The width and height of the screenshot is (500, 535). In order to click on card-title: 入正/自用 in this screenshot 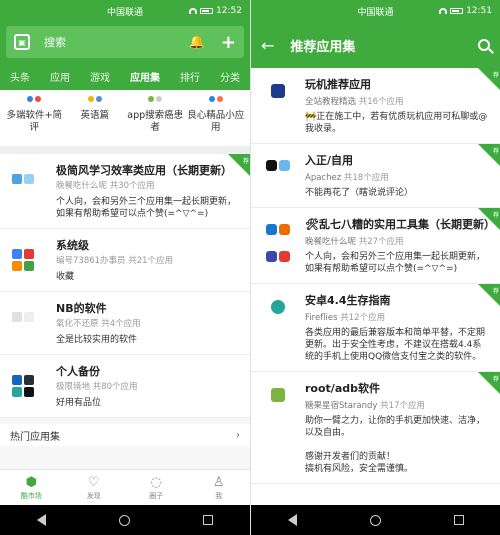, I will do `click(329, 160)`.